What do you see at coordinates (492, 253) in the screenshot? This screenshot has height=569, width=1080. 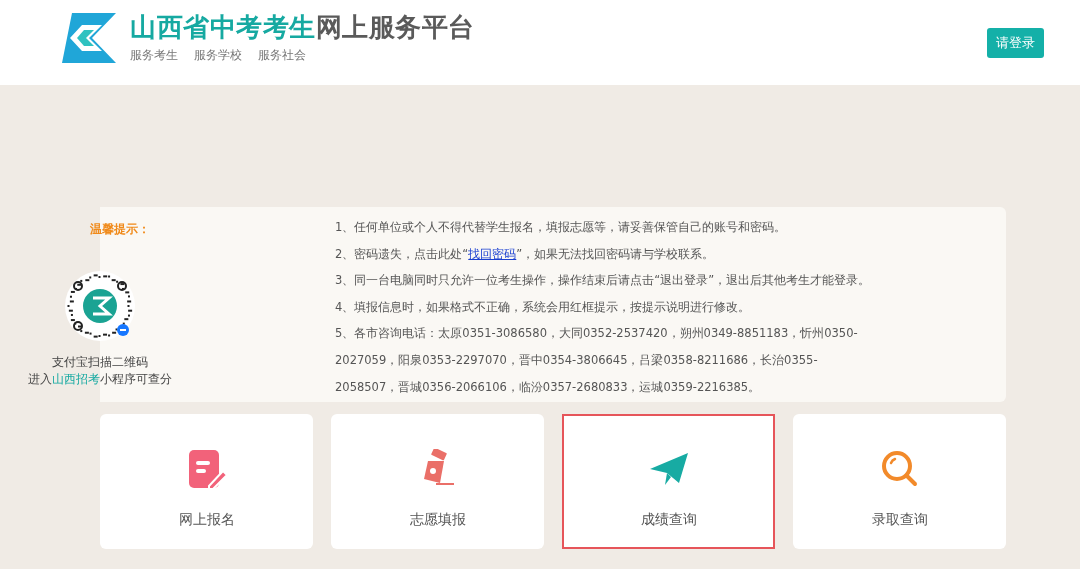 I see `recover-password-link: 找回密码` at bounding box center [492, 253].